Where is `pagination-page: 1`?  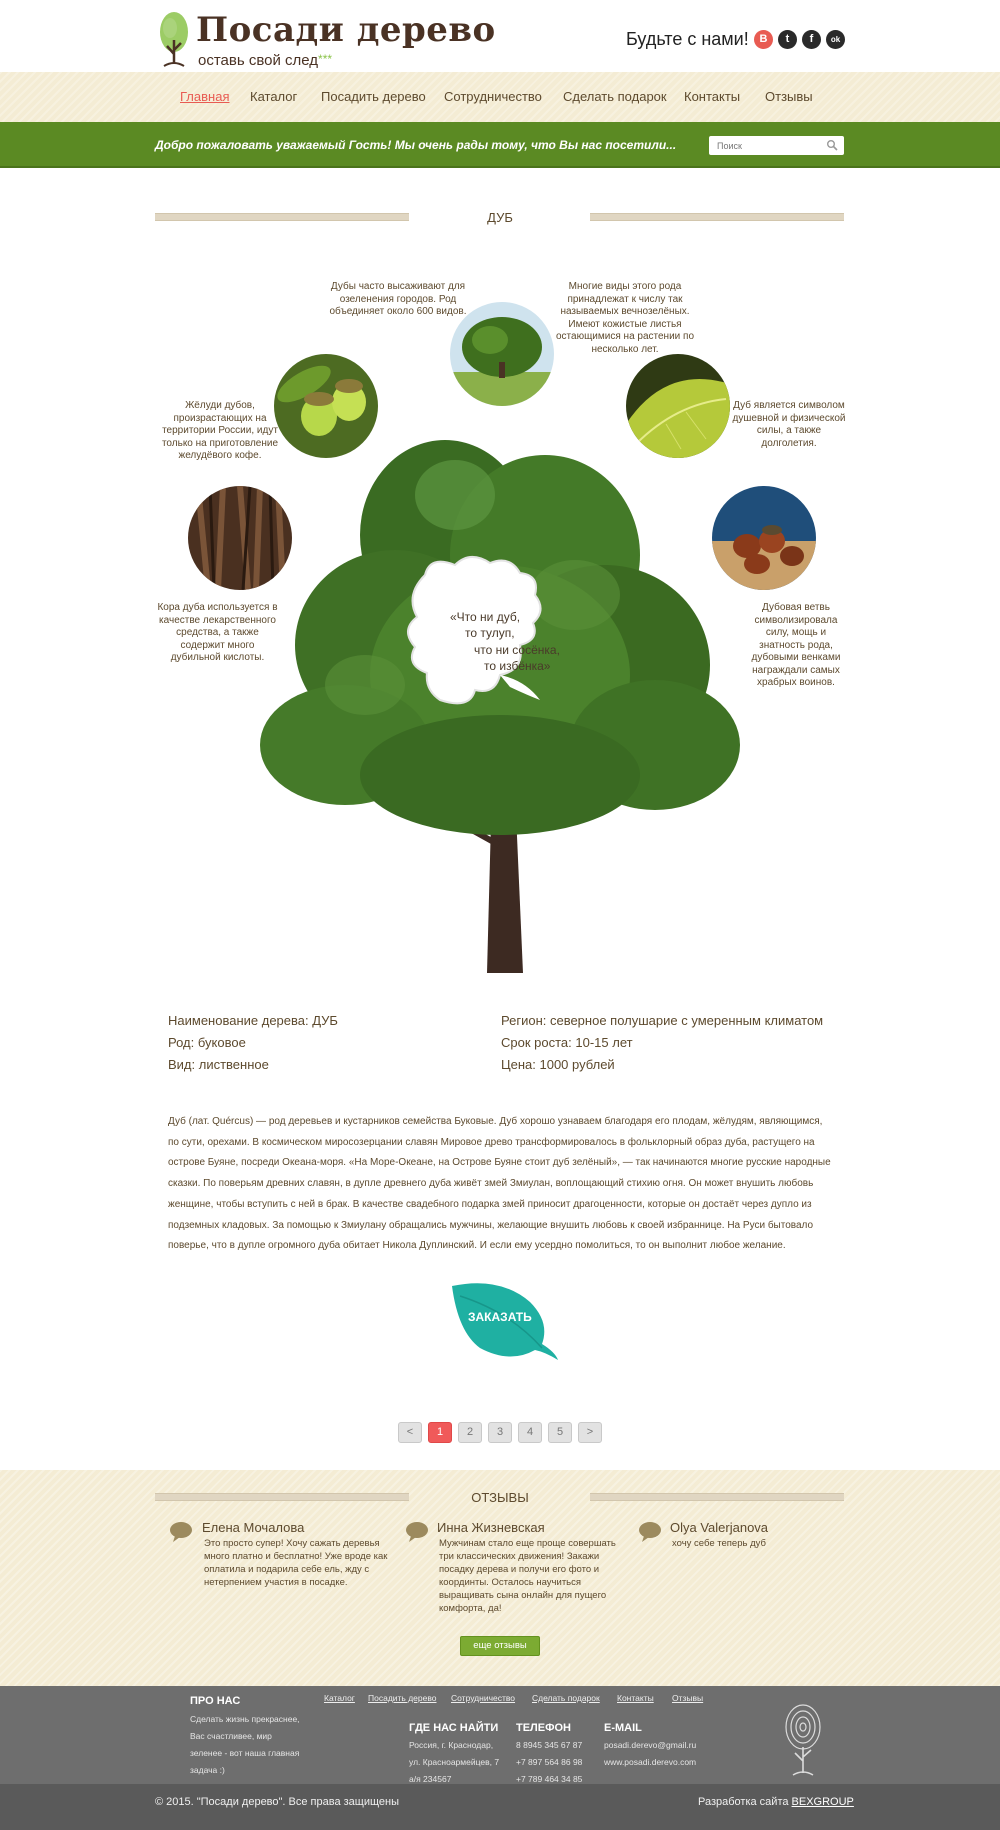
pagination-page: 1 is located at coordinates (440, 1432).